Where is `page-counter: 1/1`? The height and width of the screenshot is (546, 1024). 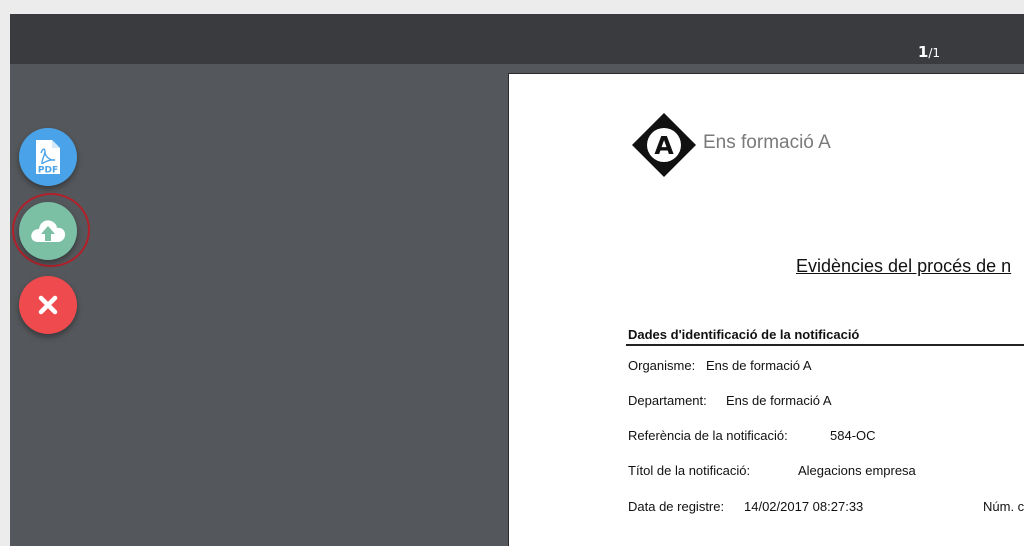
page-counter: 1/1 is located at coordinates (929, 51).